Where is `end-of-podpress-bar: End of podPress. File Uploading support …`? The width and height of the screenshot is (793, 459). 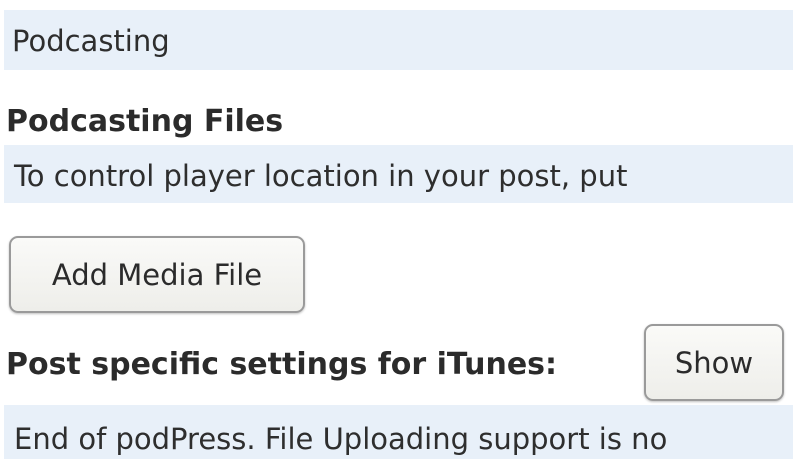 end-of-podpress-bar: End of podPress. File Uploading support … is located at coordinates (398, 432).